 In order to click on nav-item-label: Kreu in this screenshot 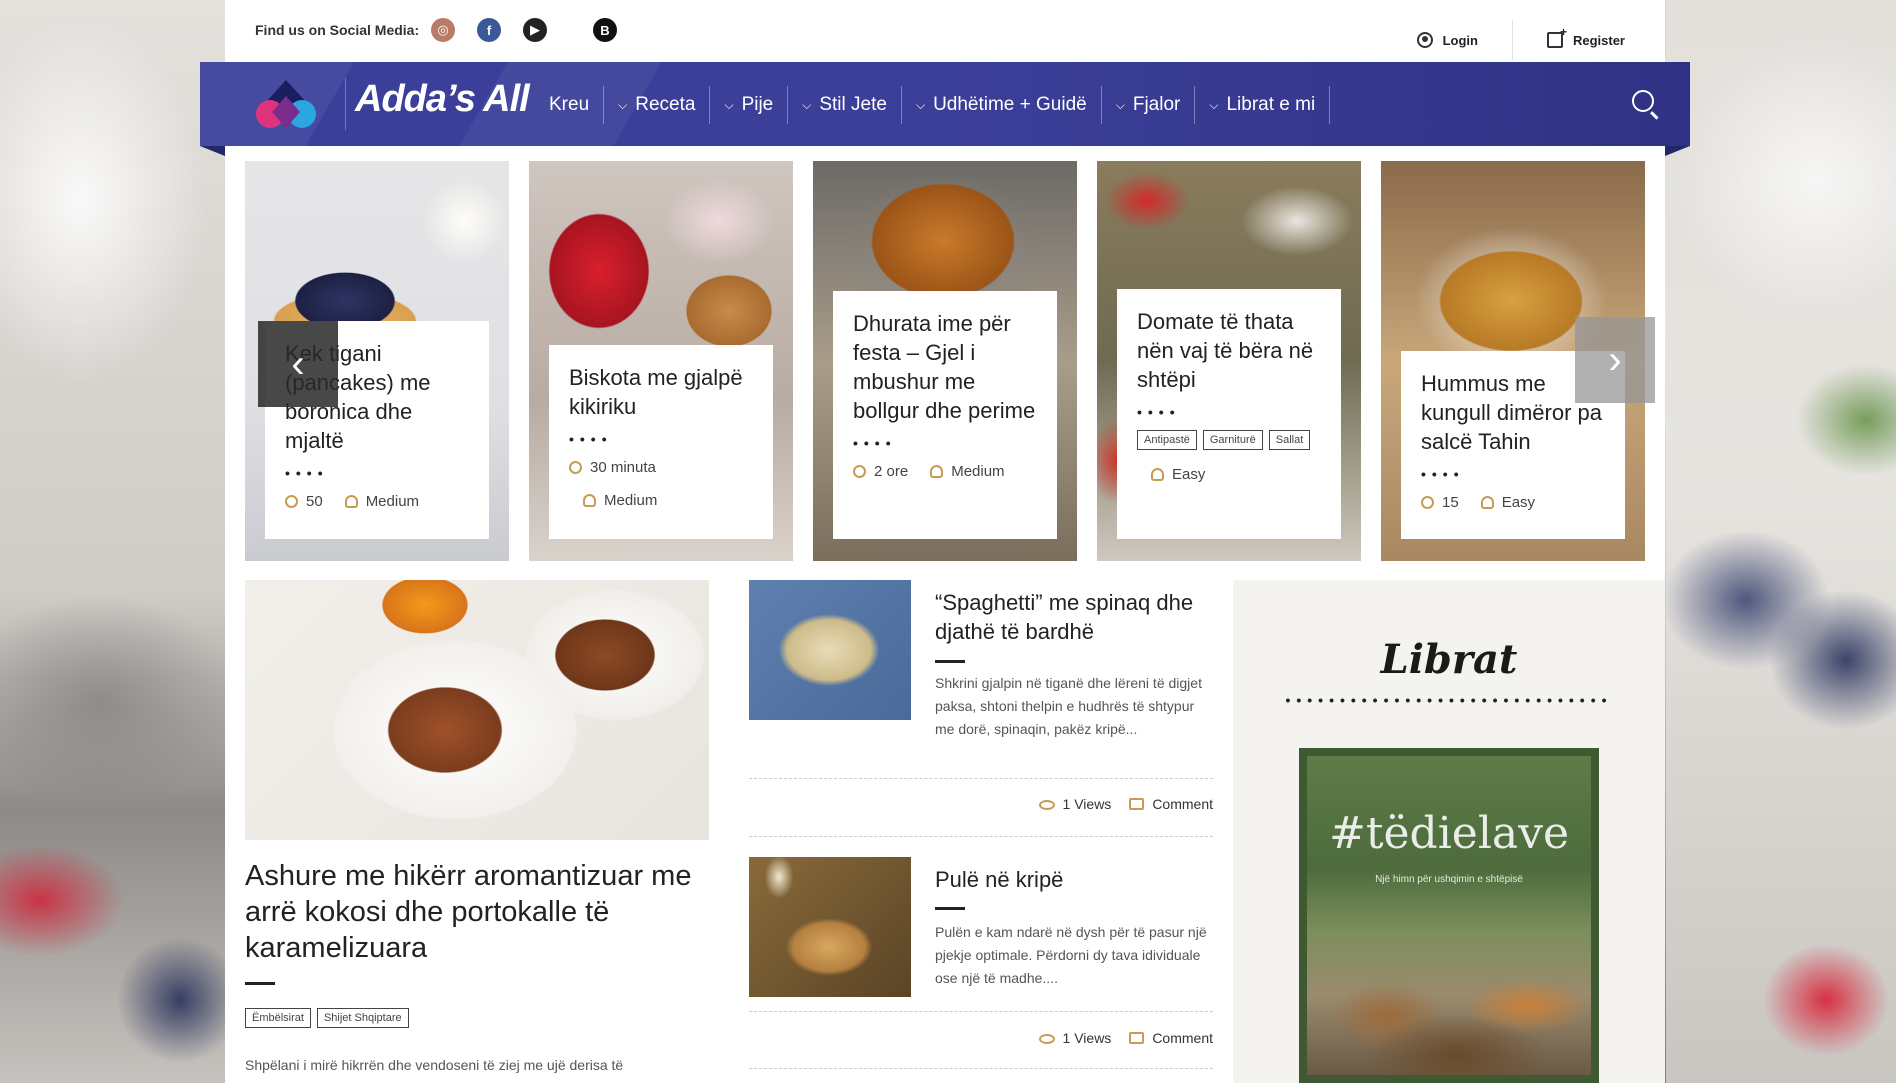, I will do `click(569, 104)`.